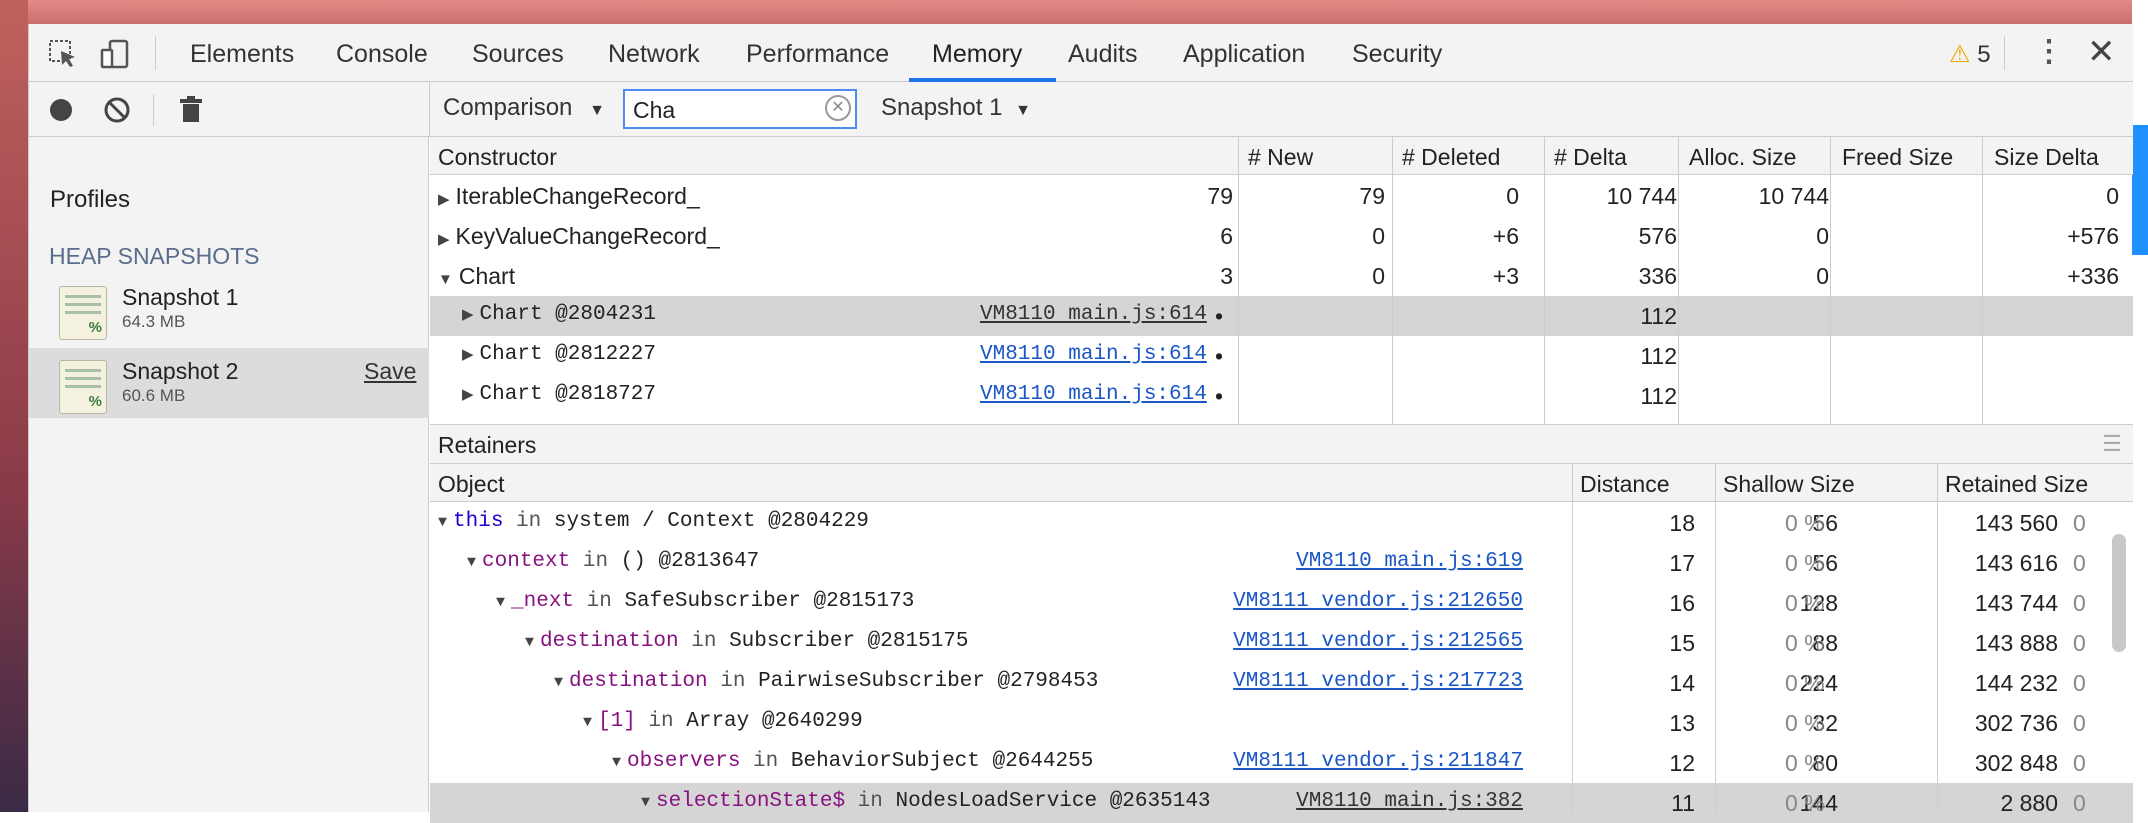  What do you see at coordinates (1897, 157) in the screenshot?
I see `col-freed-size: Freed Size` at bounding box center [1897, 157].